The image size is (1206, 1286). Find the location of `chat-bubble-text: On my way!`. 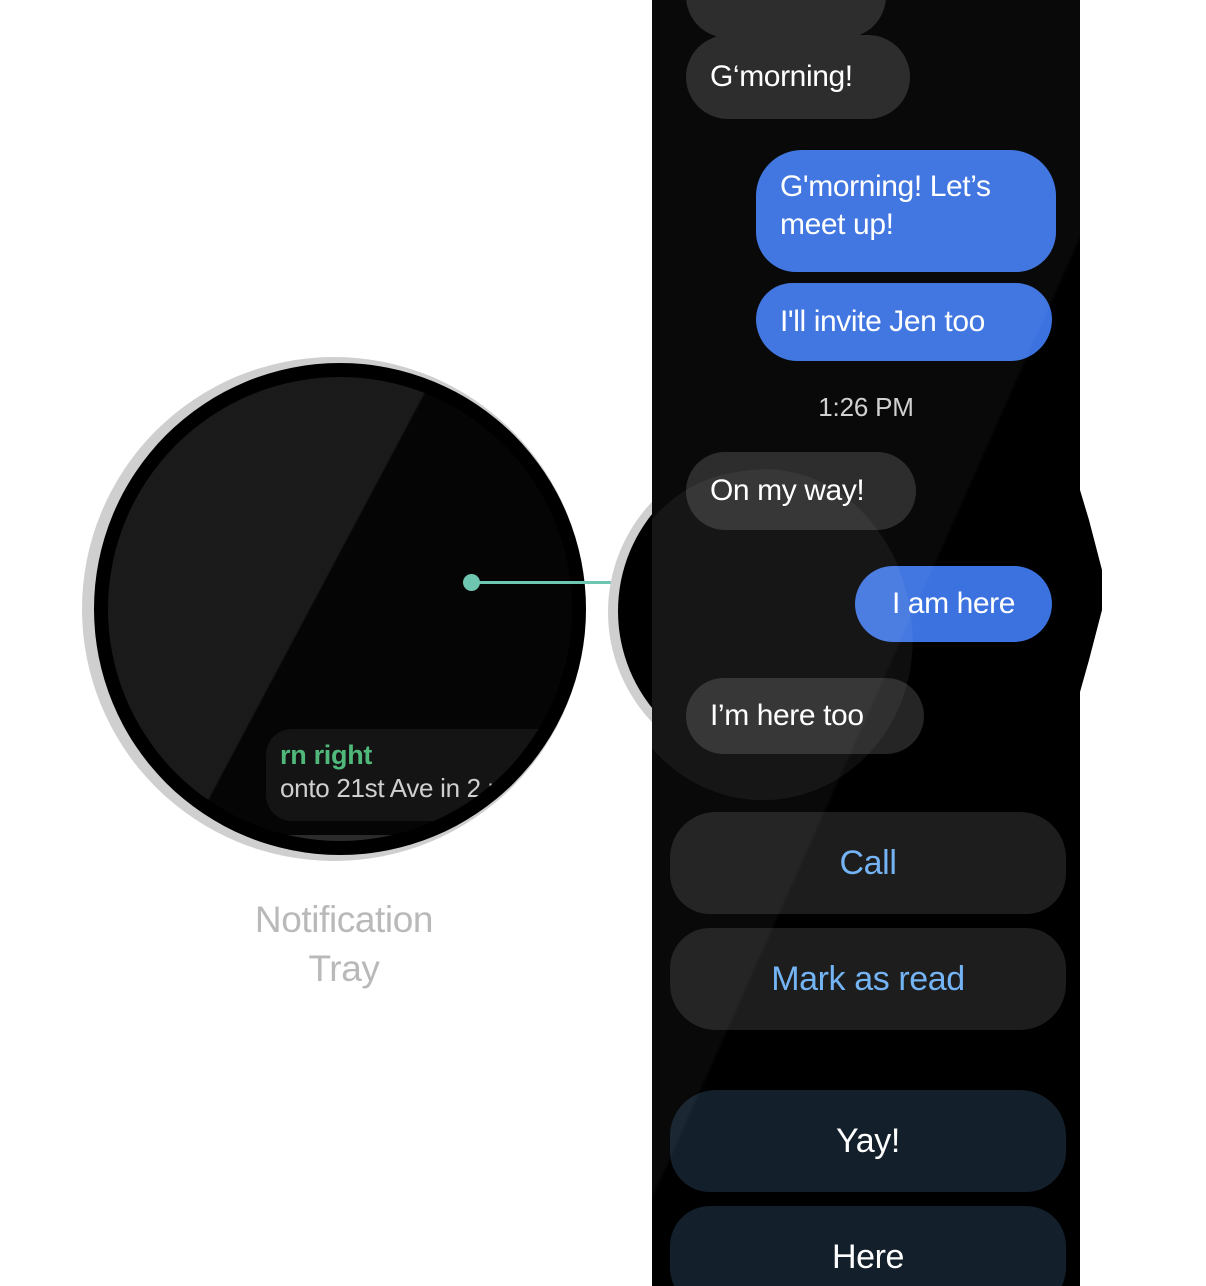

chat-bubble-text: On my way! is located at coordinates (787, 490).